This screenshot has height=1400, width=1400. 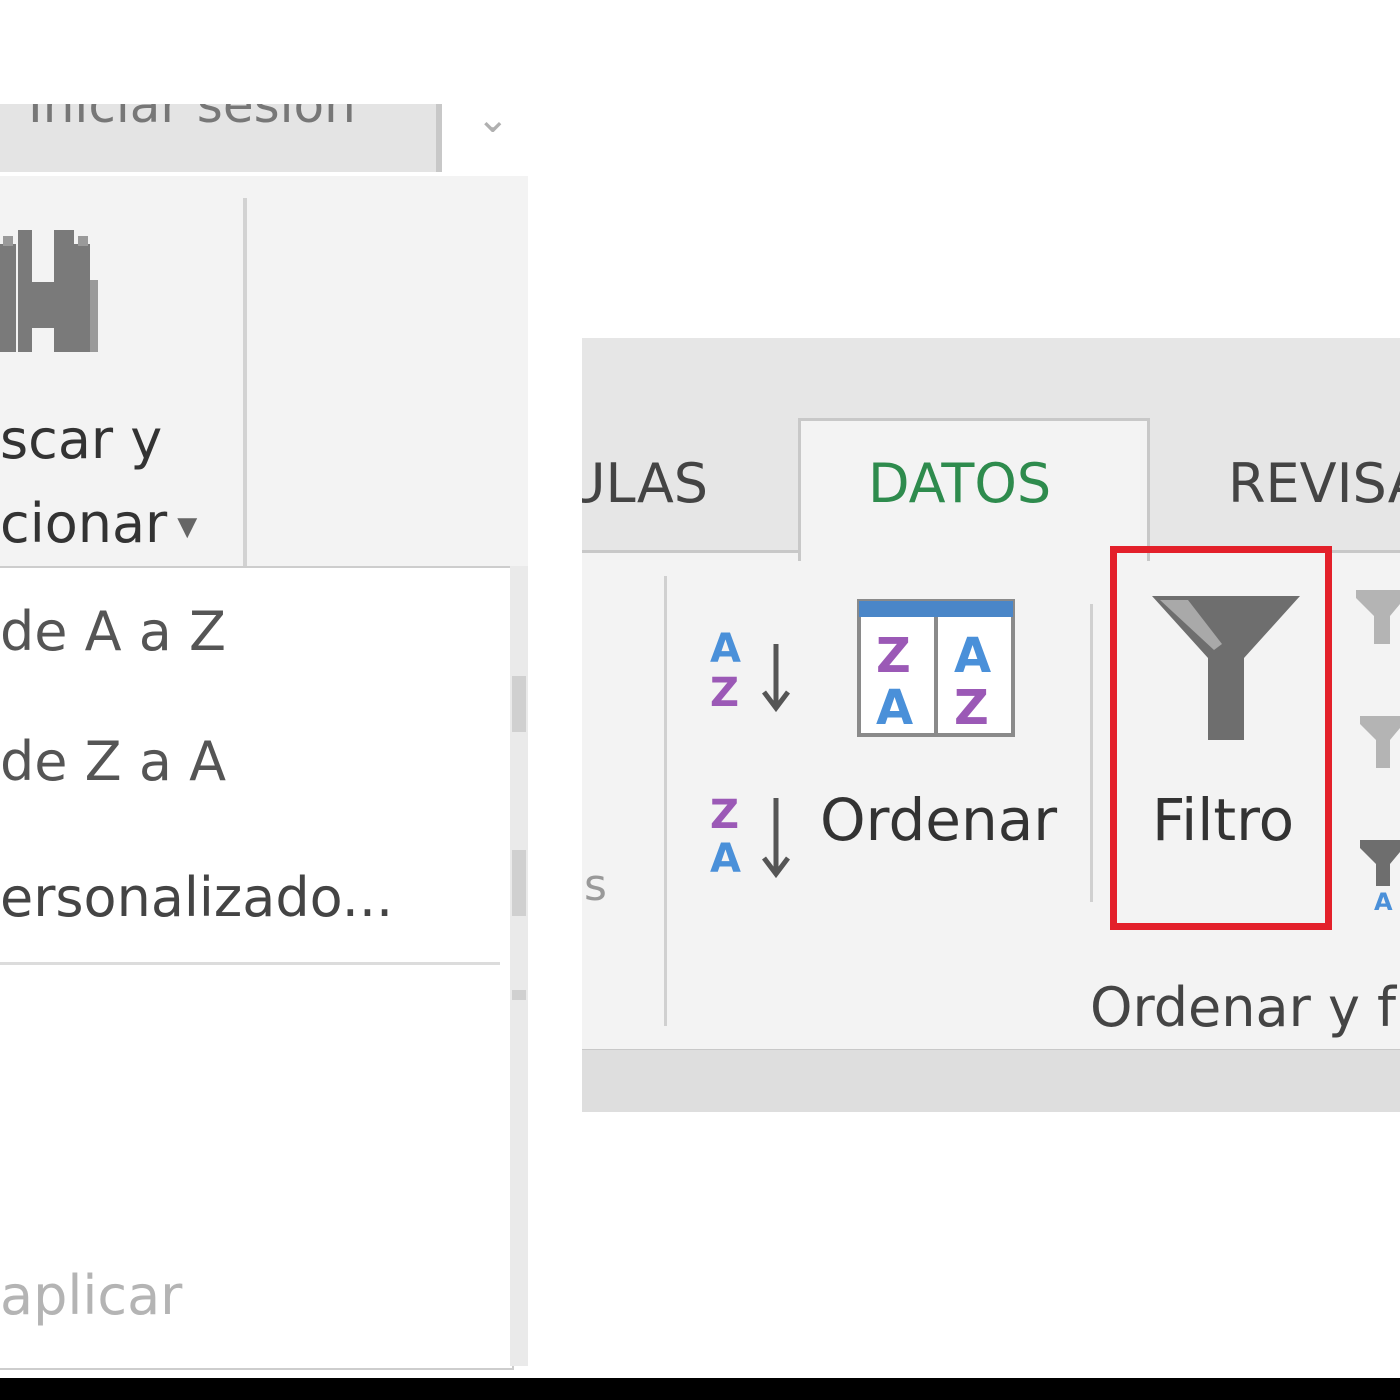 What do you see at coordinates (753, 834) in the screenshot?
I see `sort-descending-icon: Z A` at bounding box center [753, 834].